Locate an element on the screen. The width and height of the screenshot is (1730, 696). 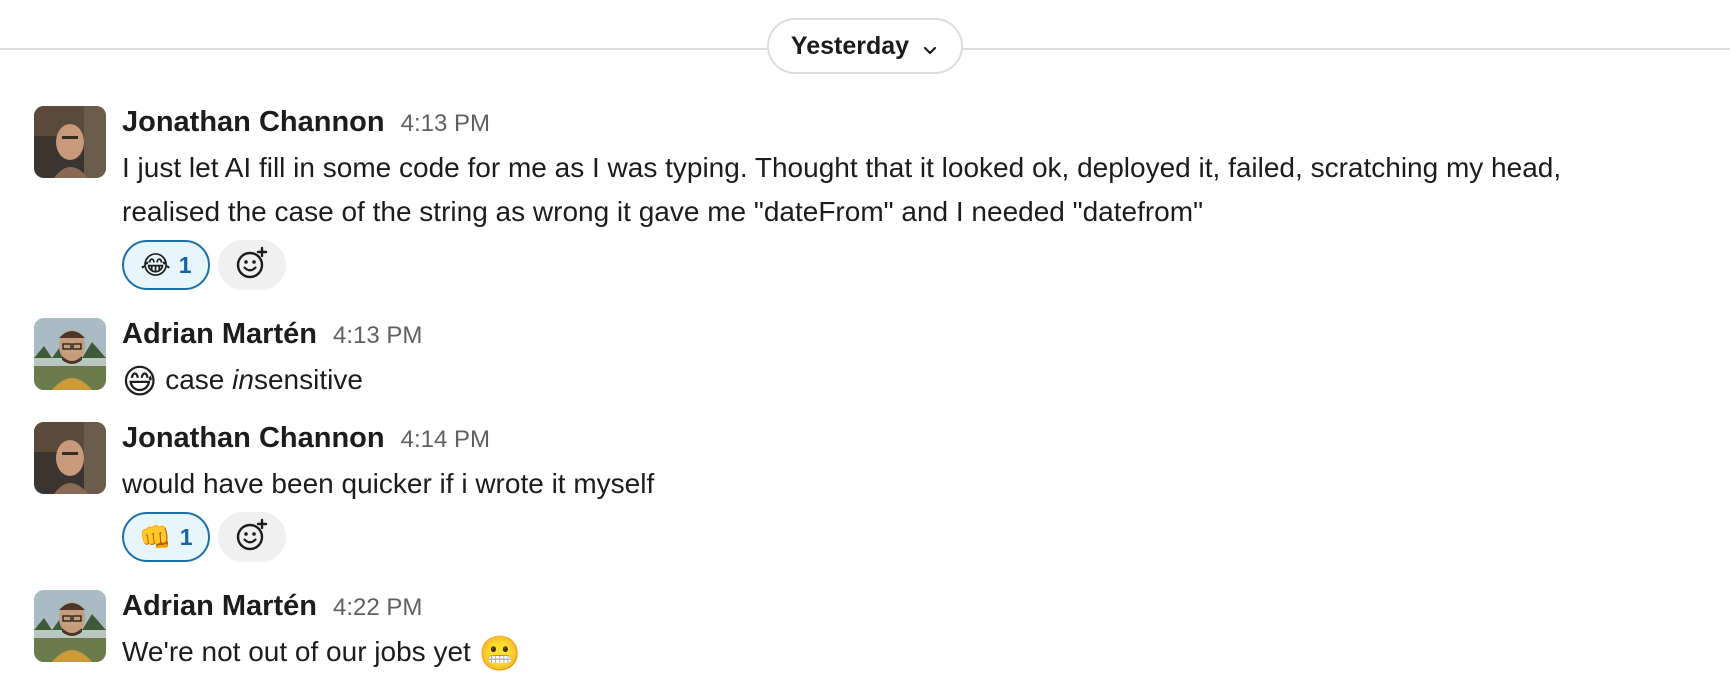
reaction-emoji: 😂 is located at coordinates (155, 265).